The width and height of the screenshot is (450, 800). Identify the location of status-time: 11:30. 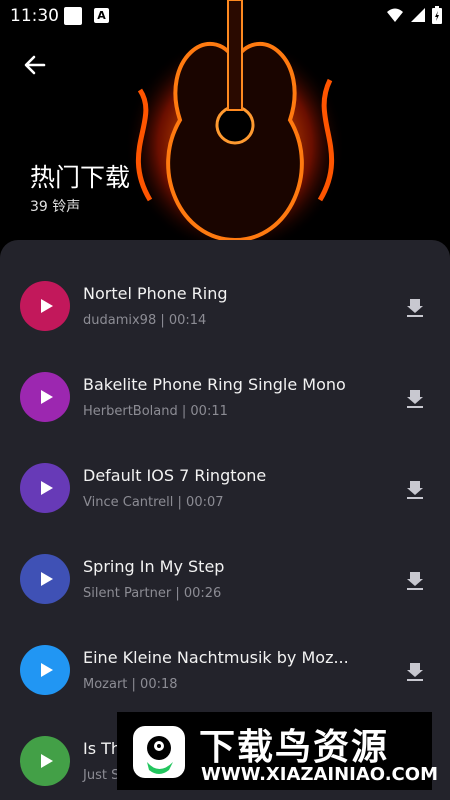
(34, 16).